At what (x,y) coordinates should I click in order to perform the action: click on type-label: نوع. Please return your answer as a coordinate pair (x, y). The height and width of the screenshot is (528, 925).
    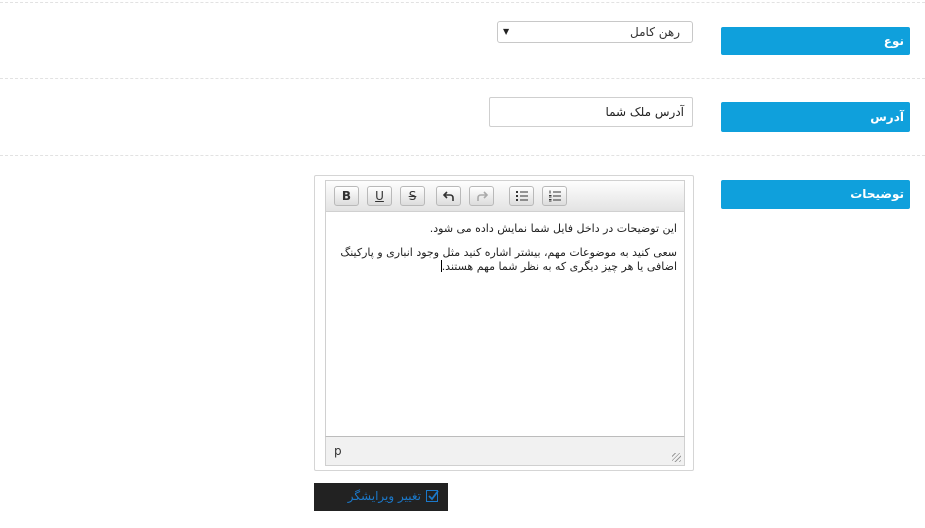
    Looking at the image, I should click on (815, 41).